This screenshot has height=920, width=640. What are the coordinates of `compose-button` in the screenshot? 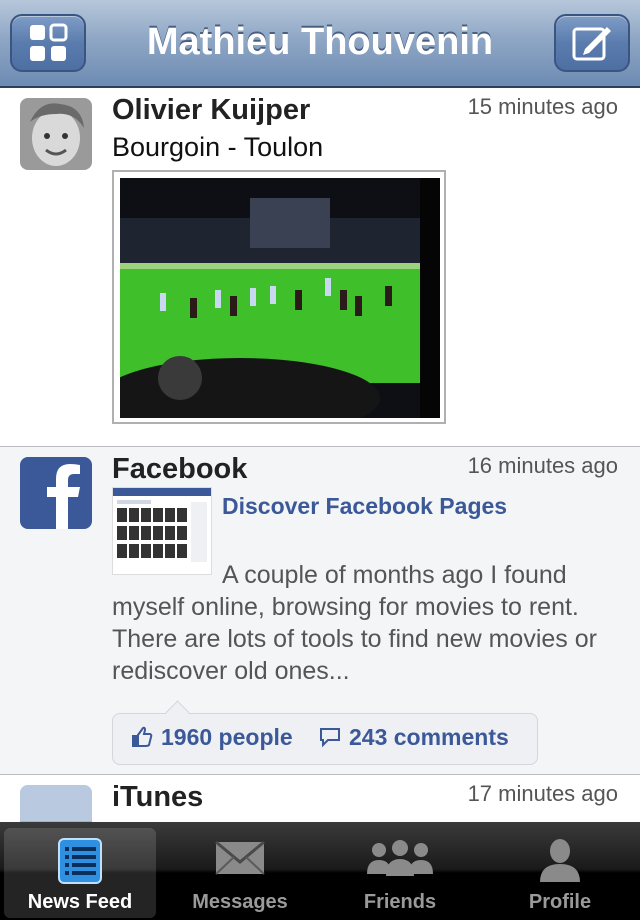 It's located at (592, 43).